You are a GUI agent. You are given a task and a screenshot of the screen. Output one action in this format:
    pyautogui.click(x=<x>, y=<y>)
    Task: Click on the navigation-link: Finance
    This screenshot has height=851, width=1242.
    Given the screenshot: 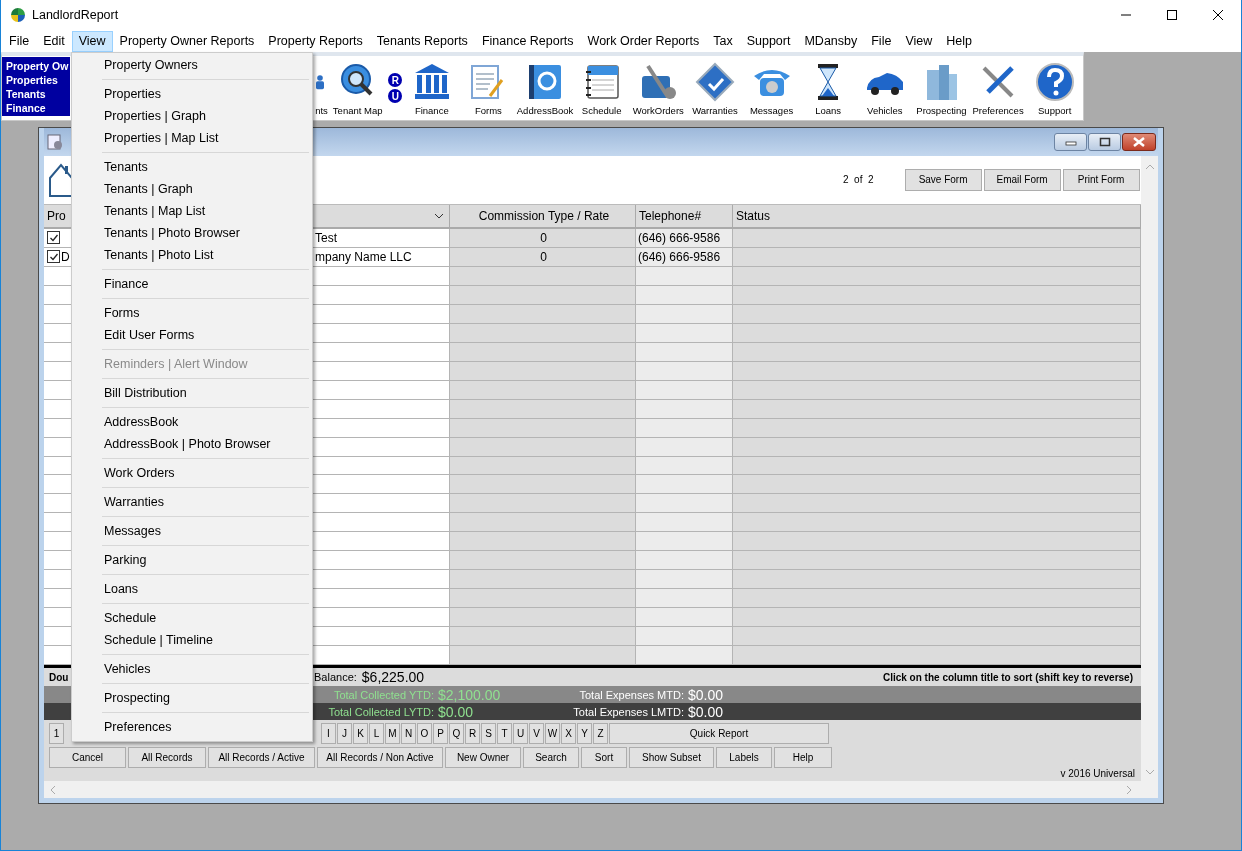 What is the action you would take?
    pyautogui.click(x=38, y=108)
    